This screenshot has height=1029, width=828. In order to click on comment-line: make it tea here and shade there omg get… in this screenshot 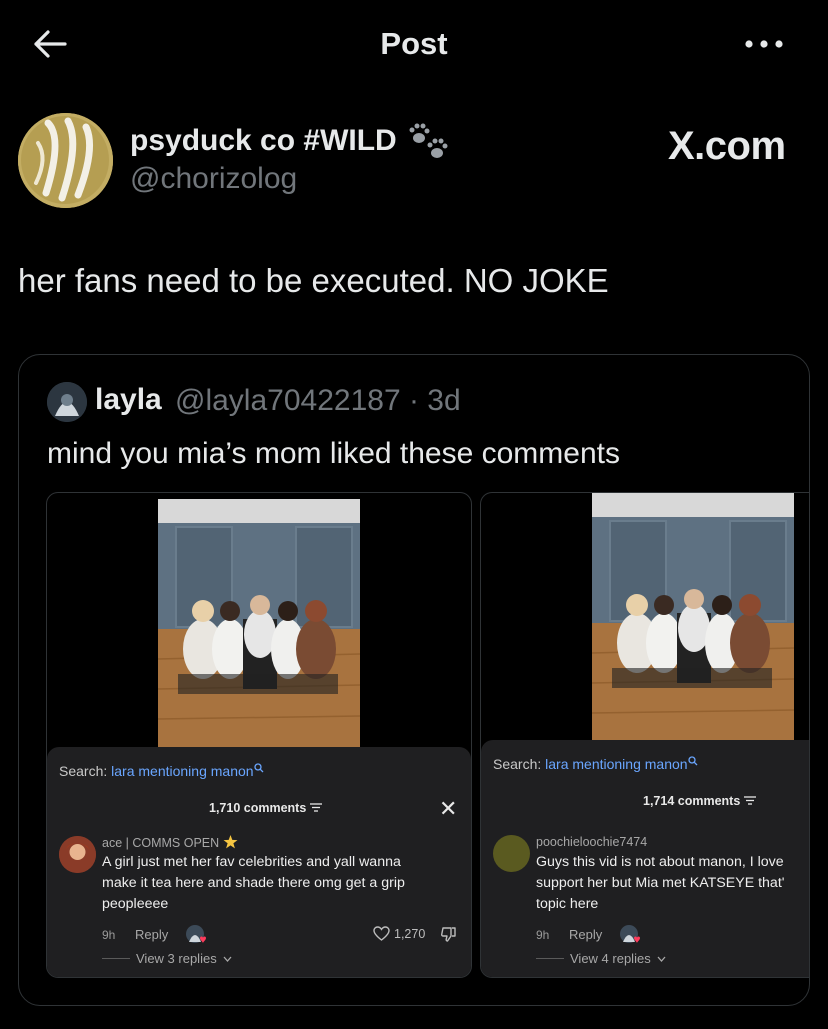, I will do `click(253, 883)`.